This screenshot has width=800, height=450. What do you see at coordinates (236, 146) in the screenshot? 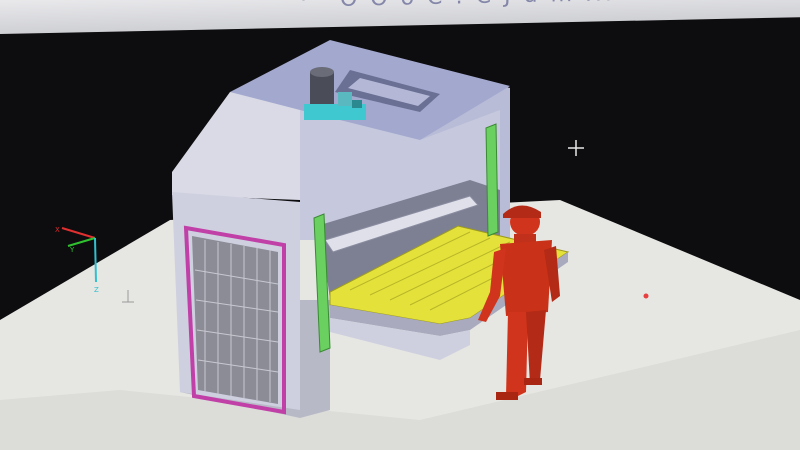
I see `machine-front-gable` at bounding box center [236, 146].